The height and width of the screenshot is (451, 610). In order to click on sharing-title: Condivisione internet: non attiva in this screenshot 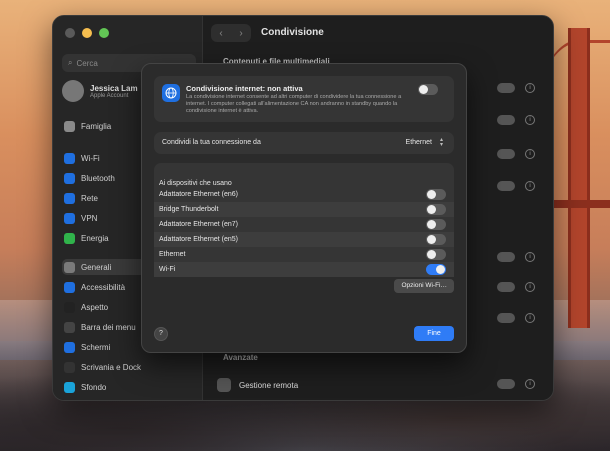, I will do `click(244, 88)`.